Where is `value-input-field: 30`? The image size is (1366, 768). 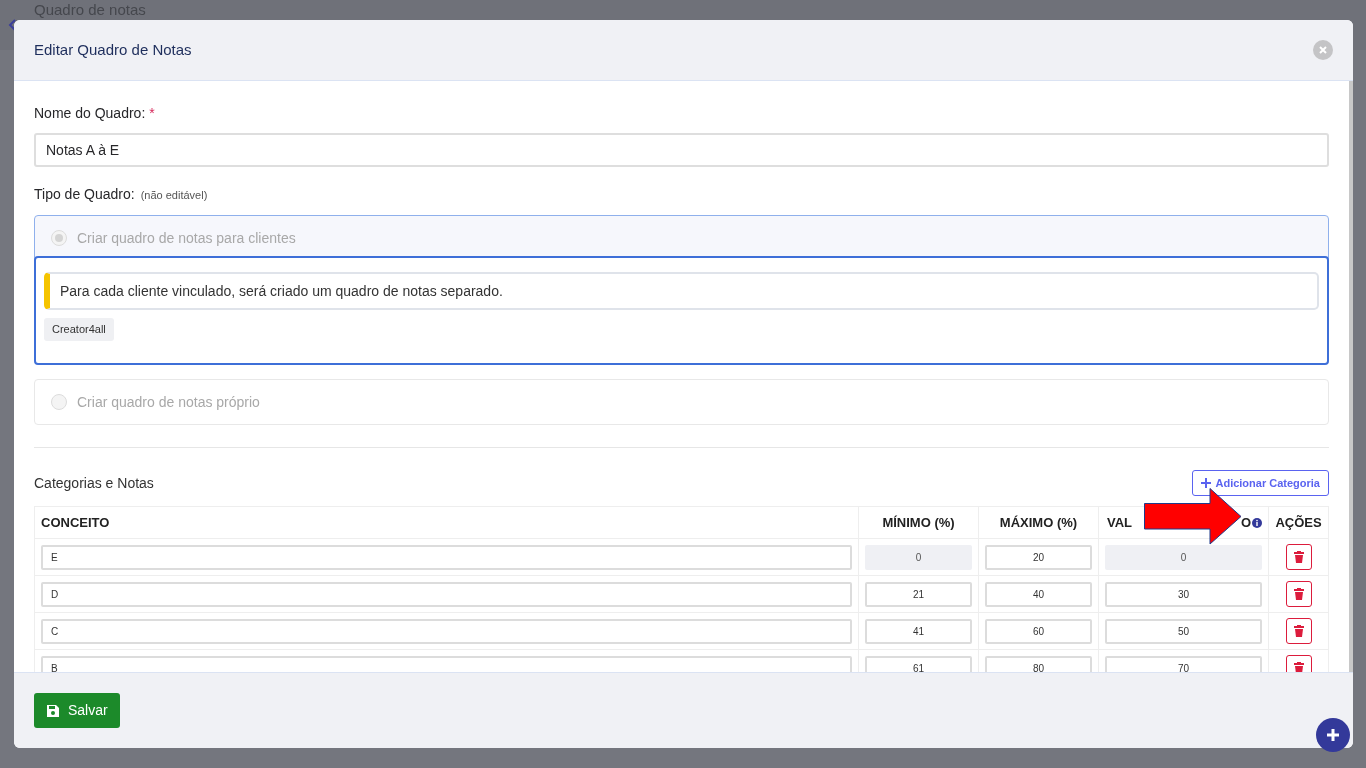 value-input-field: 30 is located at coordinates (1183, 594).